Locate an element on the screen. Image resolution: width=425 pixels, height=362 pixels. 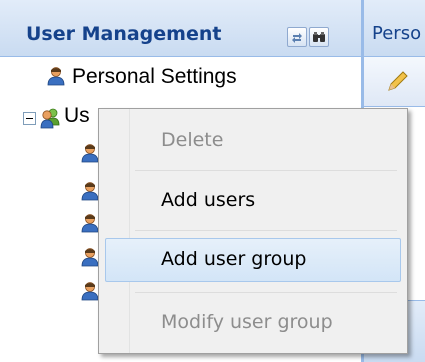
refresh-button is located at coordinates (297, 37).